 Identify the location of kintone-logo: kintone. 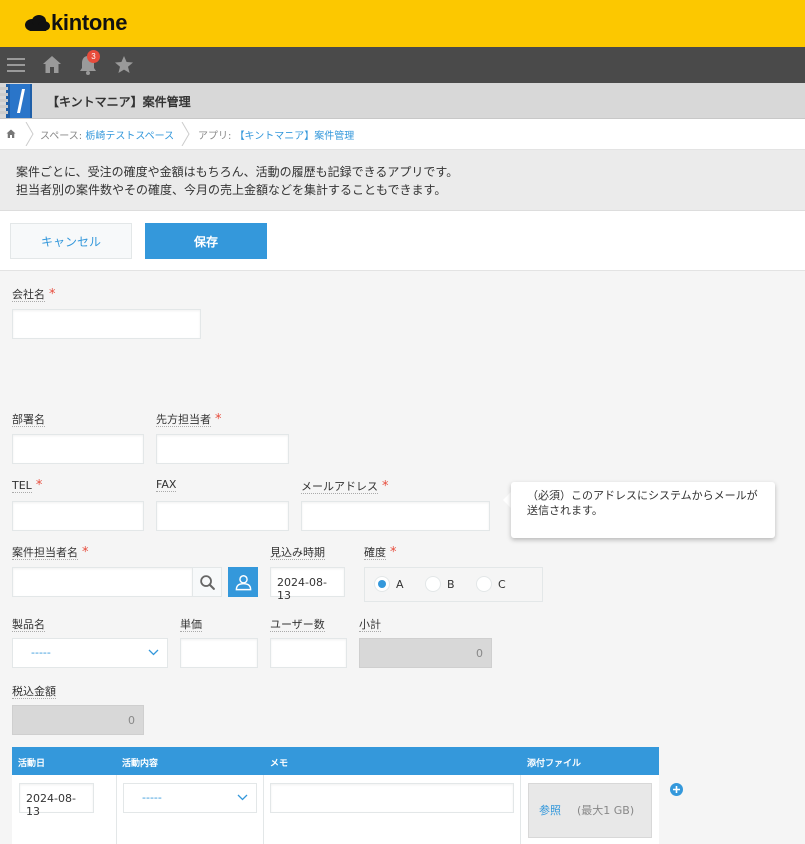
(75, 23).